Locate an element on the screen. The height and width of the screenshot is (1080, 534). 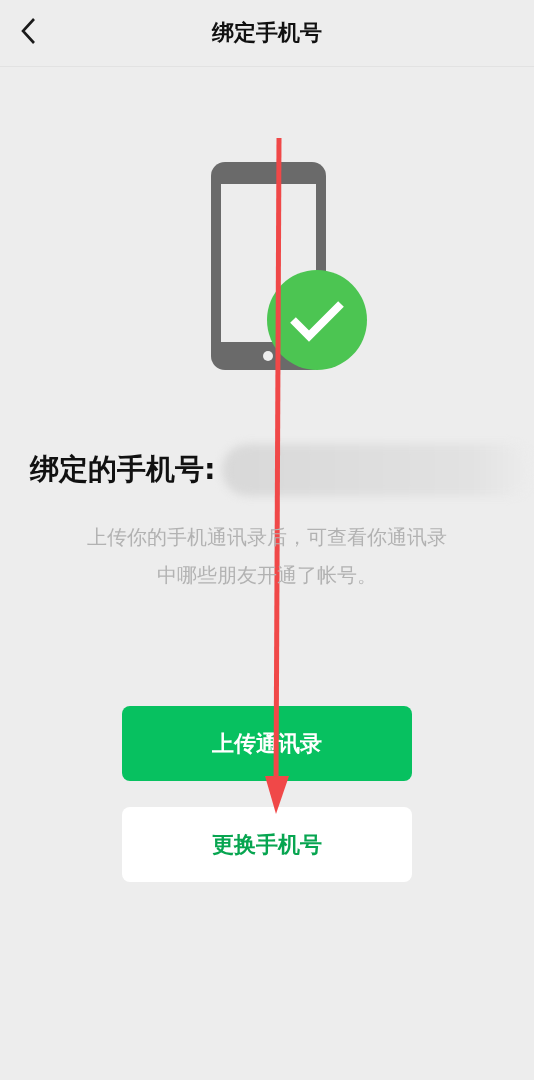
bound-number-label: 绑定的手机号: is located at coordinates (123, 469).